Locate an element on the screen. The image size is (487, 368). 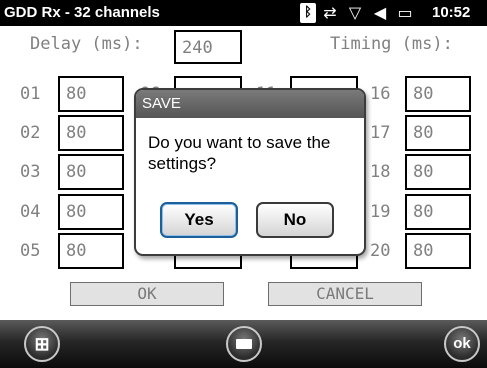
delay-label: Delay (ms): is located at coordinates (86, 44).